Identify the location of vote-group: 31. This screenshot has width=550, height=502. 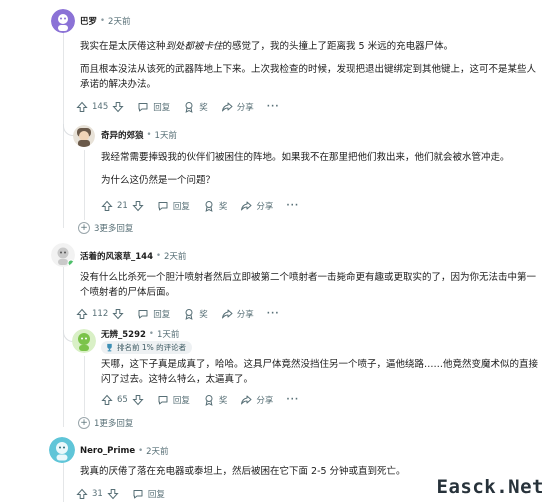
(97, 494).